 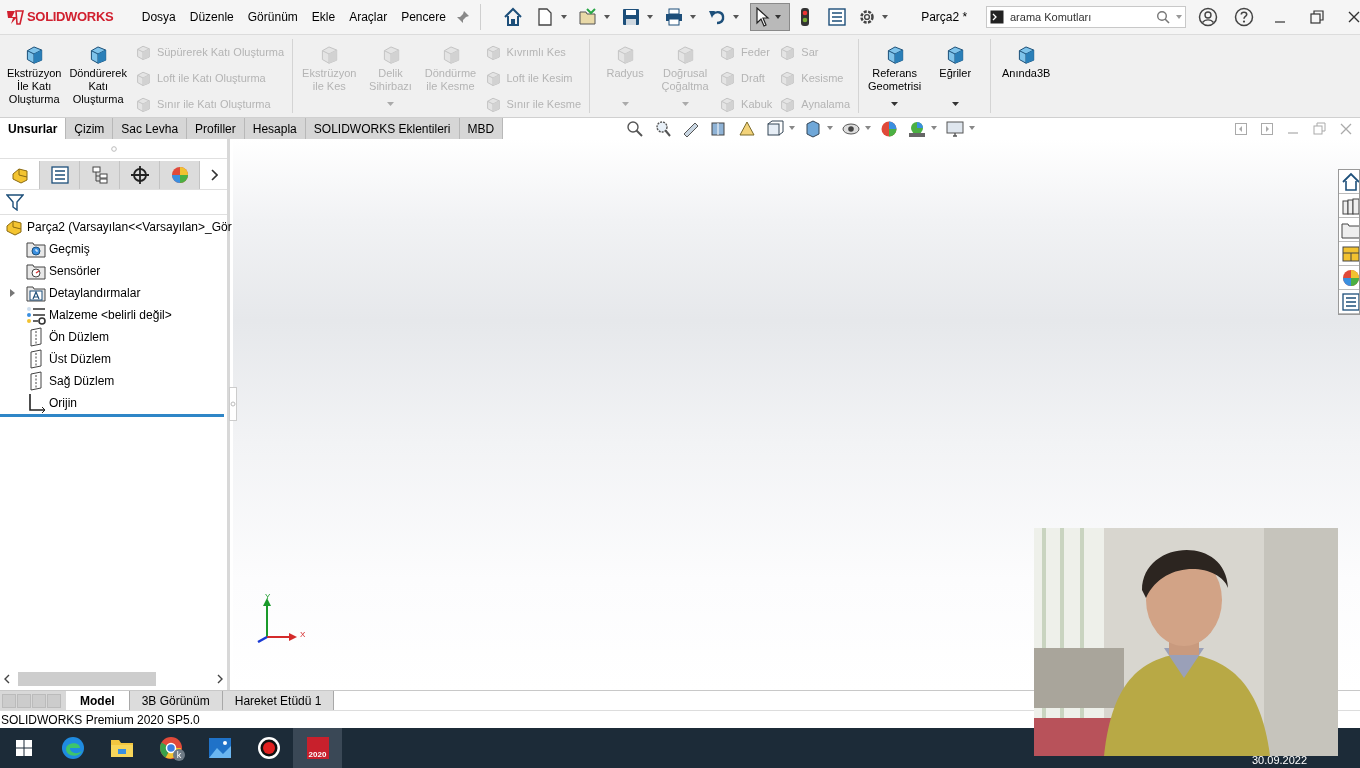 What do you see at coordinates (317, 754) in the screenshot?
I see `app-version: 2020` at bounding box center [317, 754].